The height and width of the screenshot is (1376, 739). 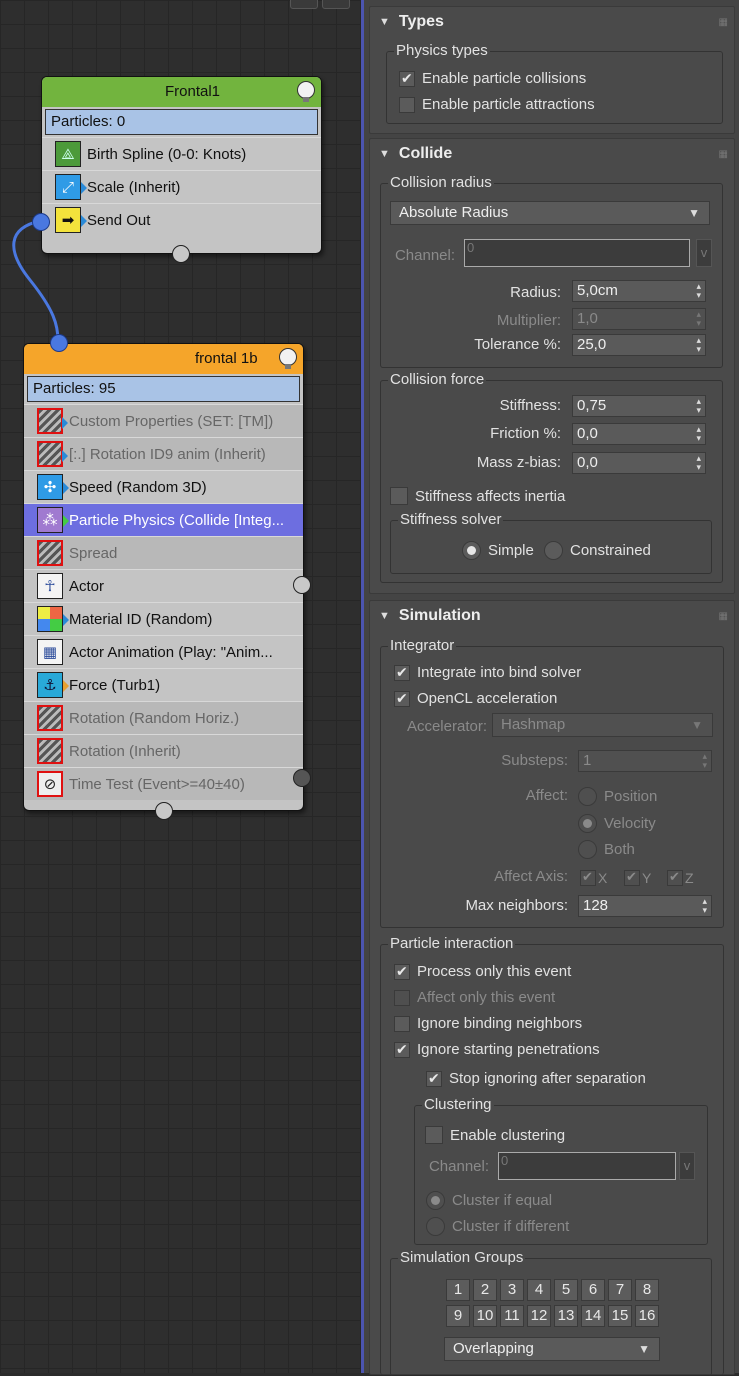 I want to click on cluster-channel-input: 0, so click(x=587, y=1166).